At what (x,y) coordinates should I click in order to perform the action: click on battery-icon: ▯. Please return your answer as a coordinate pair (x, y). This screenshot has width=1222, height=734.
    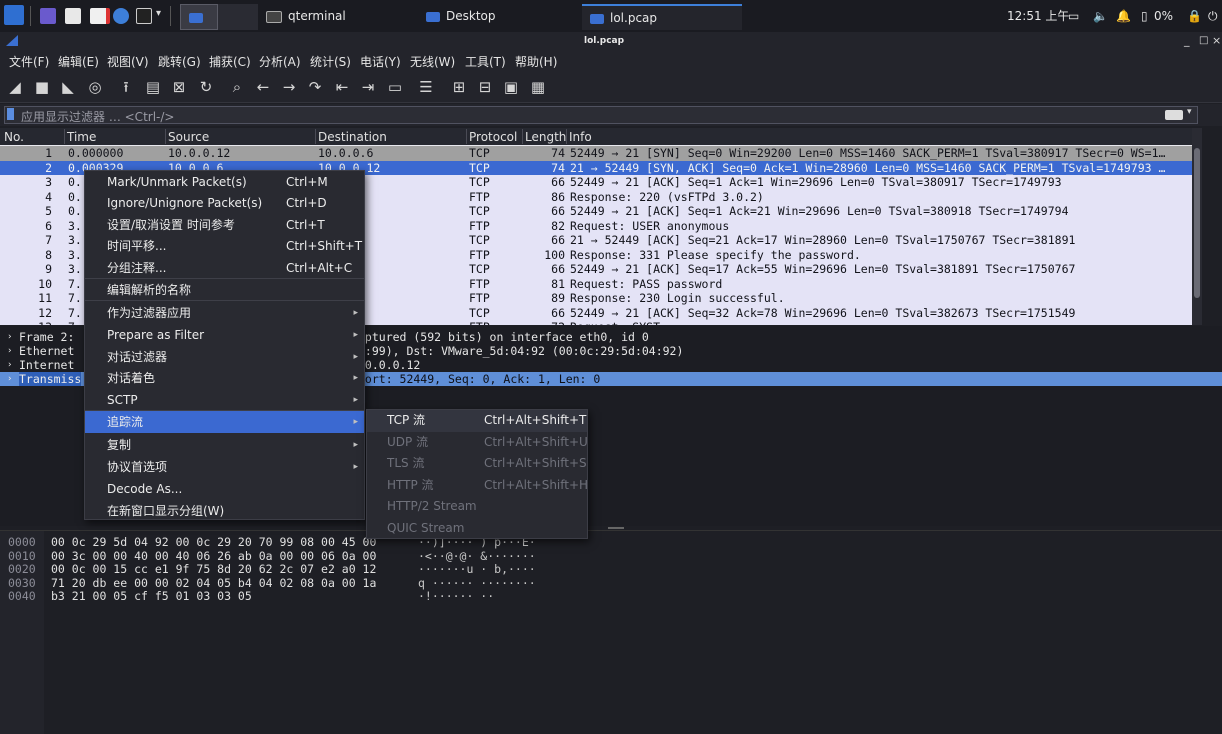
    Looking at the image, I should click on (1144, 16).